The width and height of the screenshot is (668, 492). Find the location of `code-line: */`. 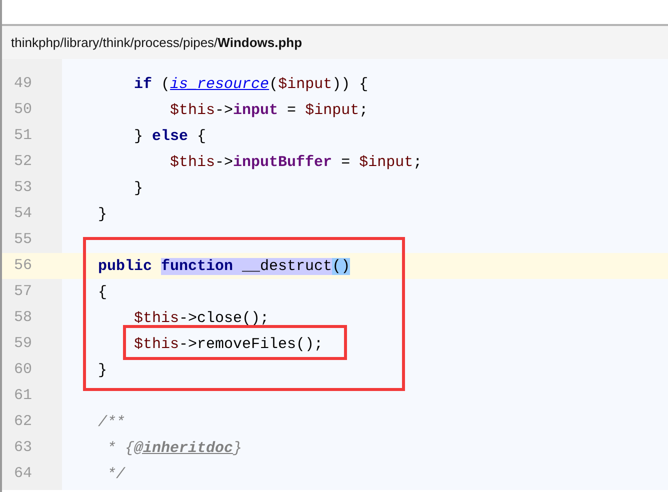

code-line: */ is located at coordinates (116, 474).